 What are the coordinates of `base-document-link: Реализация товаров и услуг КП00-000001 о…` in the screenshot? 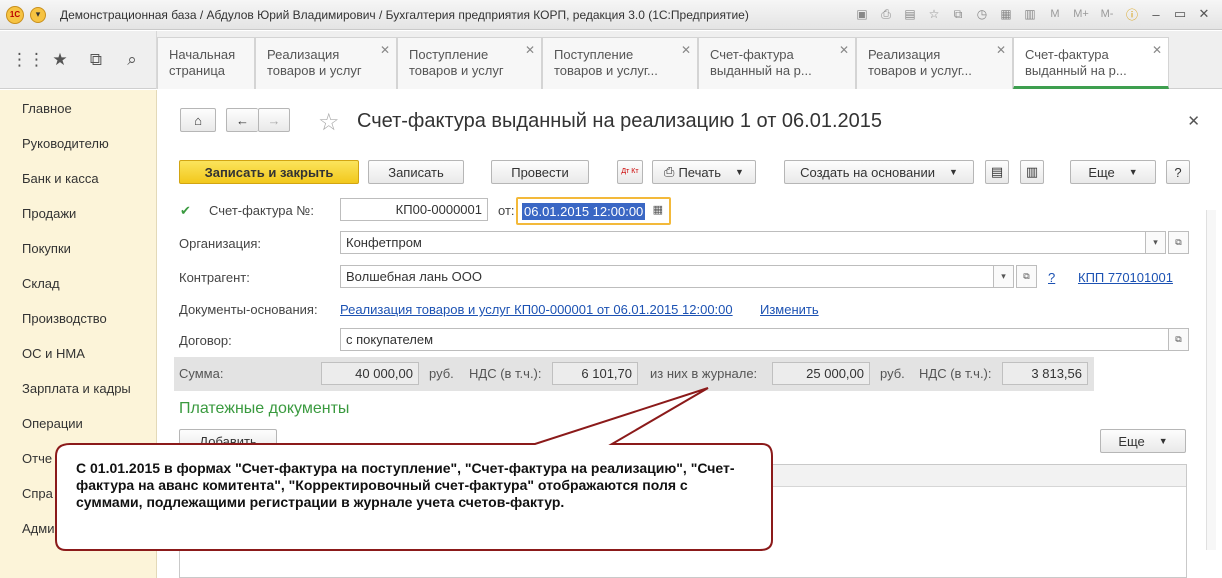 It's located at (536, 309).